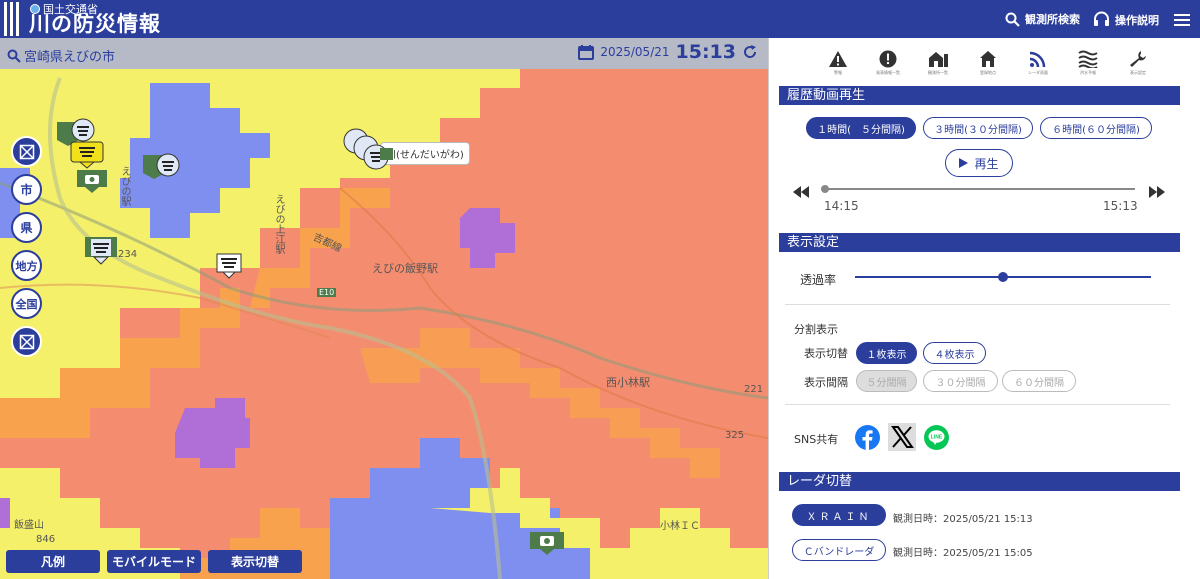  What do you see at coordinates (841, 206) in the screenshot?
I see `history-start-time: 14:15` at bounding box center [841, 206].